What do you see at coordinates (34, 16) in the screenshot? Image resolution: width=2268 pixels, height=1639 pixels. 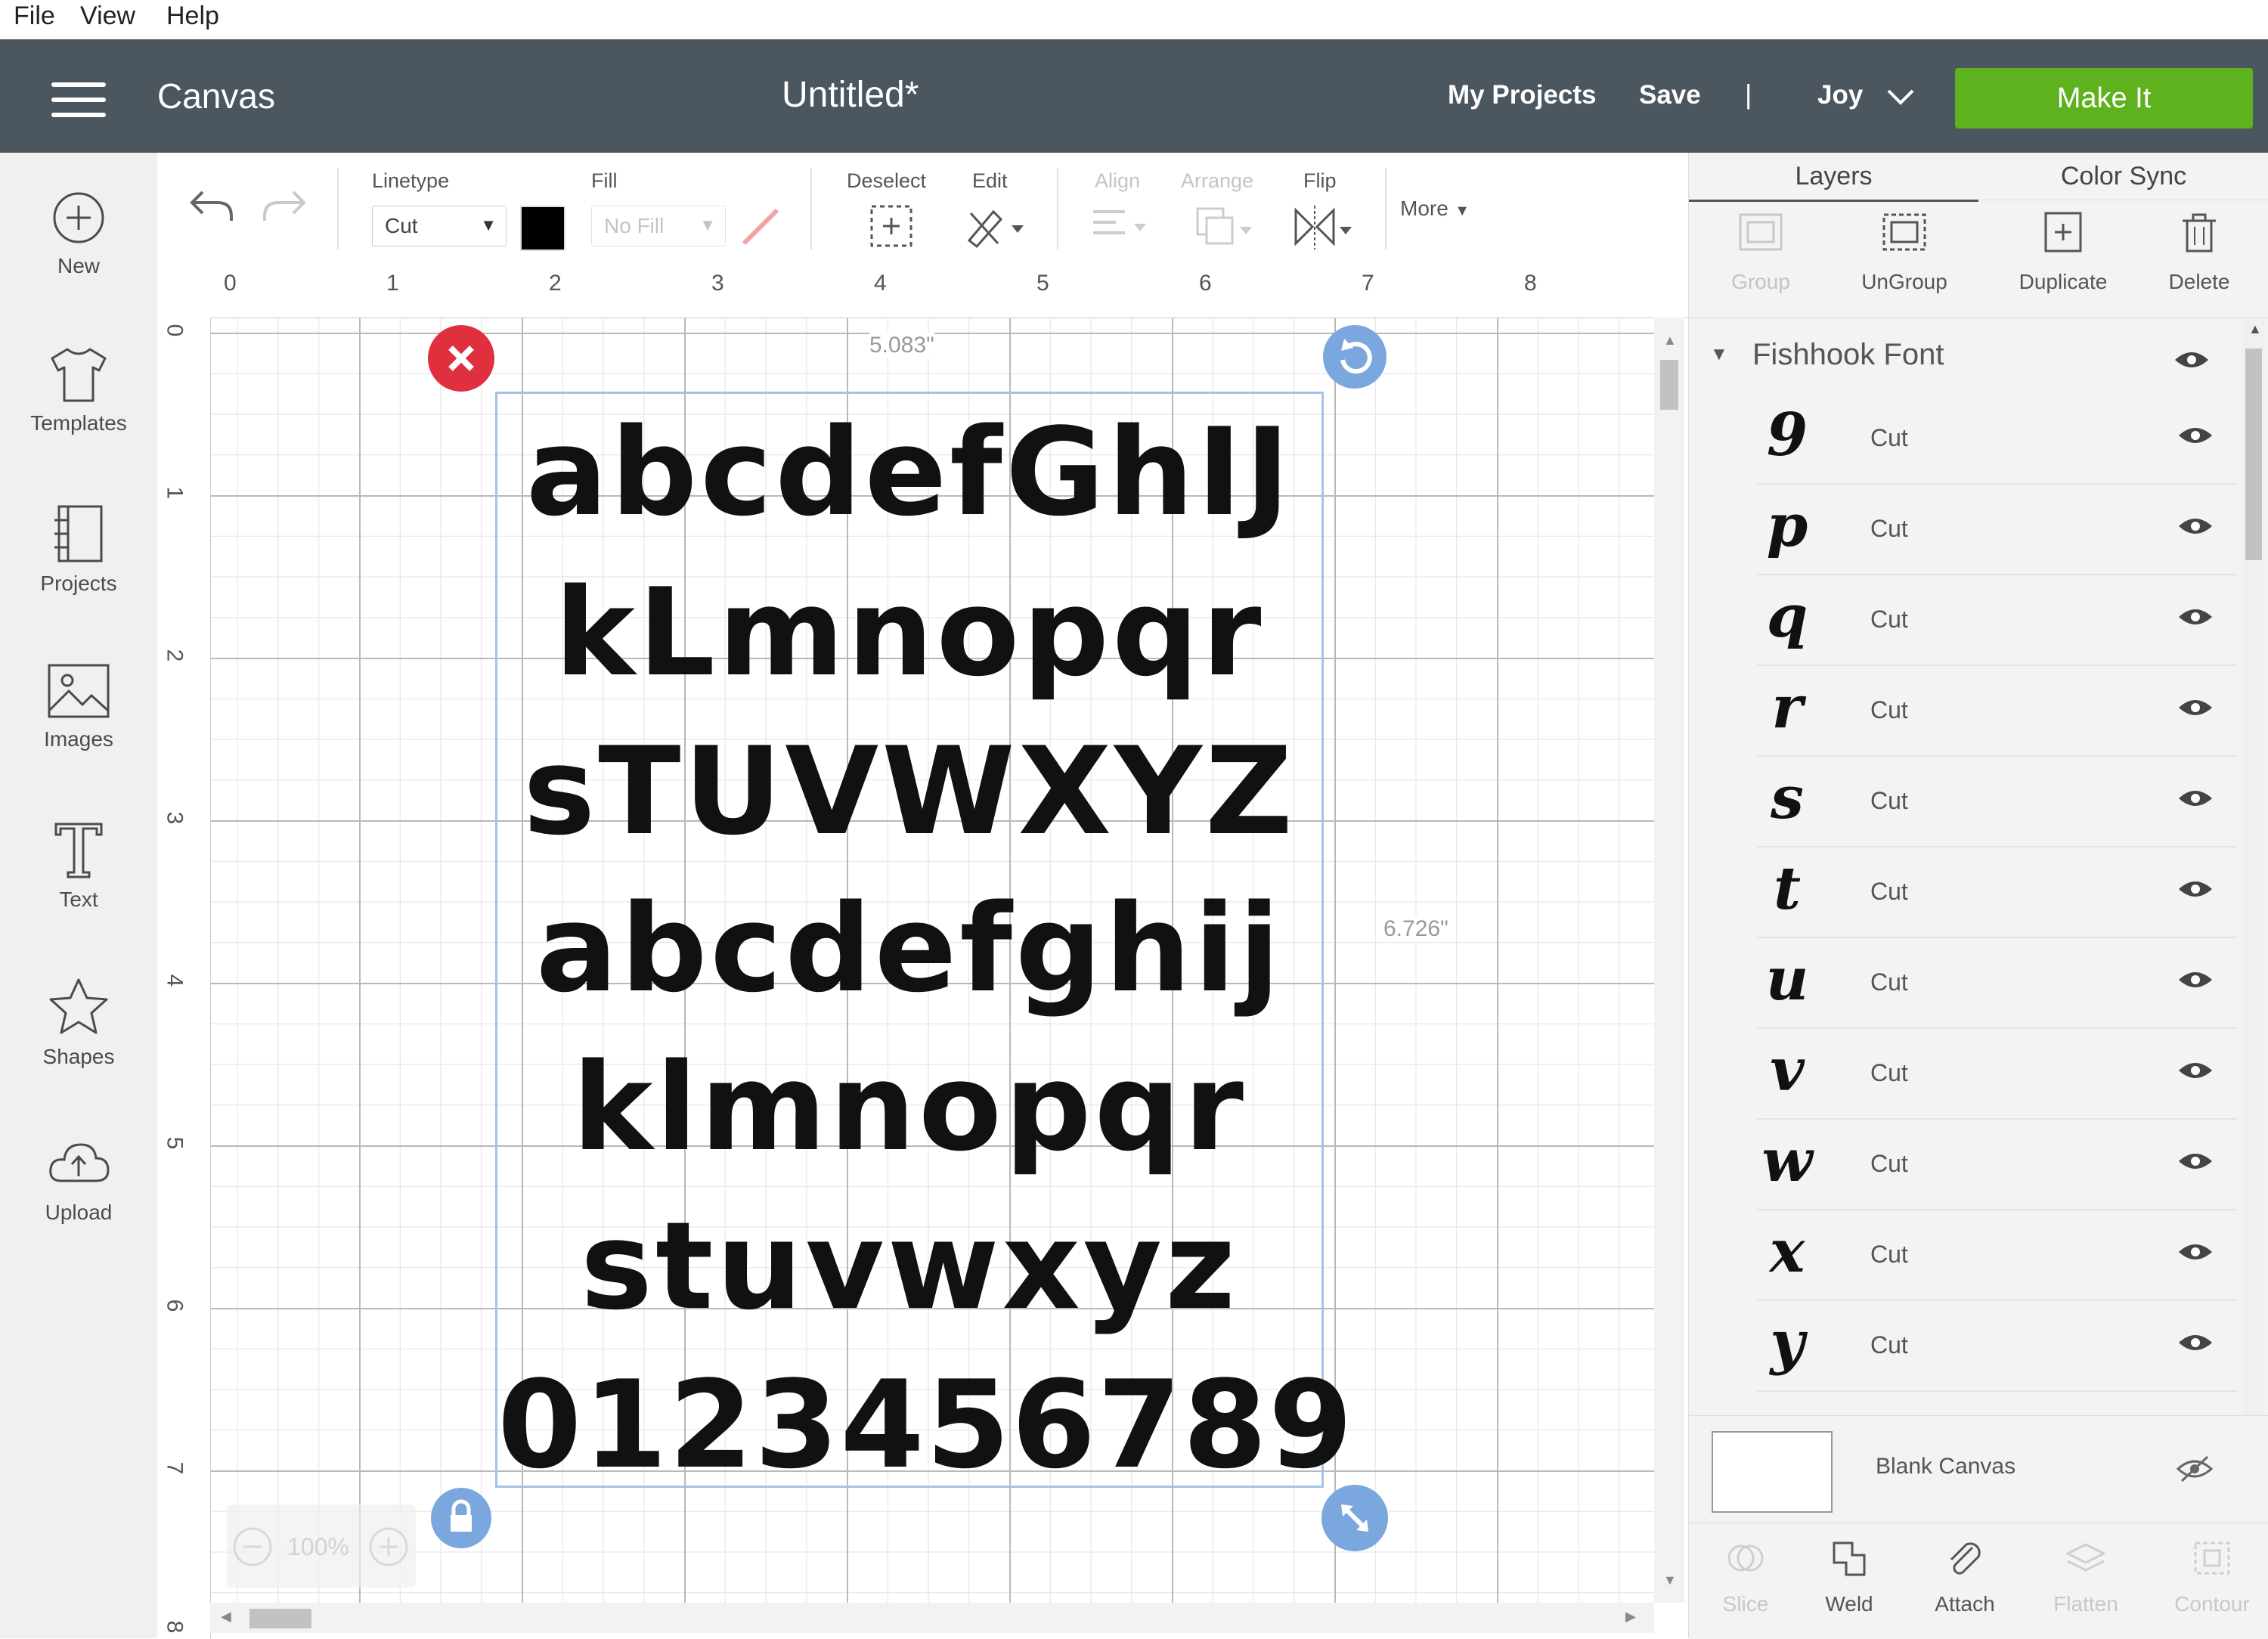 I see `menu-file: File` at bounding box center [34, 16].